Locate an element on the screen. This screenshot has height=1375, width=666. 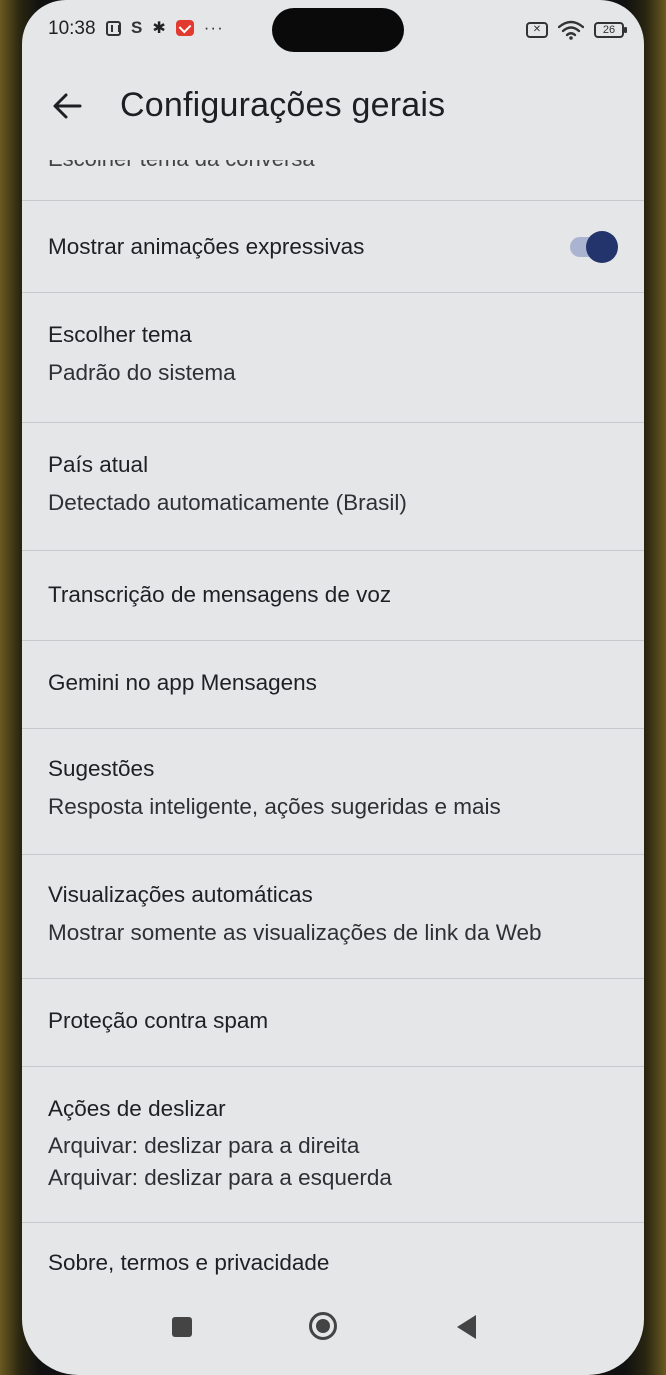
setting-title: Sugestões is located at coordinates (101, 768).